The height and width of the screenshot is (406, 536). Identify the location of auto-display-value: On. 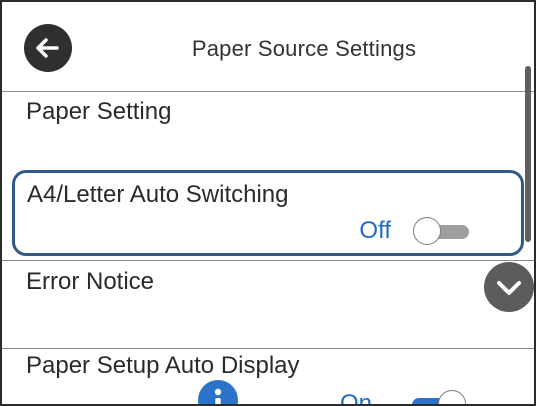
(355, 398).